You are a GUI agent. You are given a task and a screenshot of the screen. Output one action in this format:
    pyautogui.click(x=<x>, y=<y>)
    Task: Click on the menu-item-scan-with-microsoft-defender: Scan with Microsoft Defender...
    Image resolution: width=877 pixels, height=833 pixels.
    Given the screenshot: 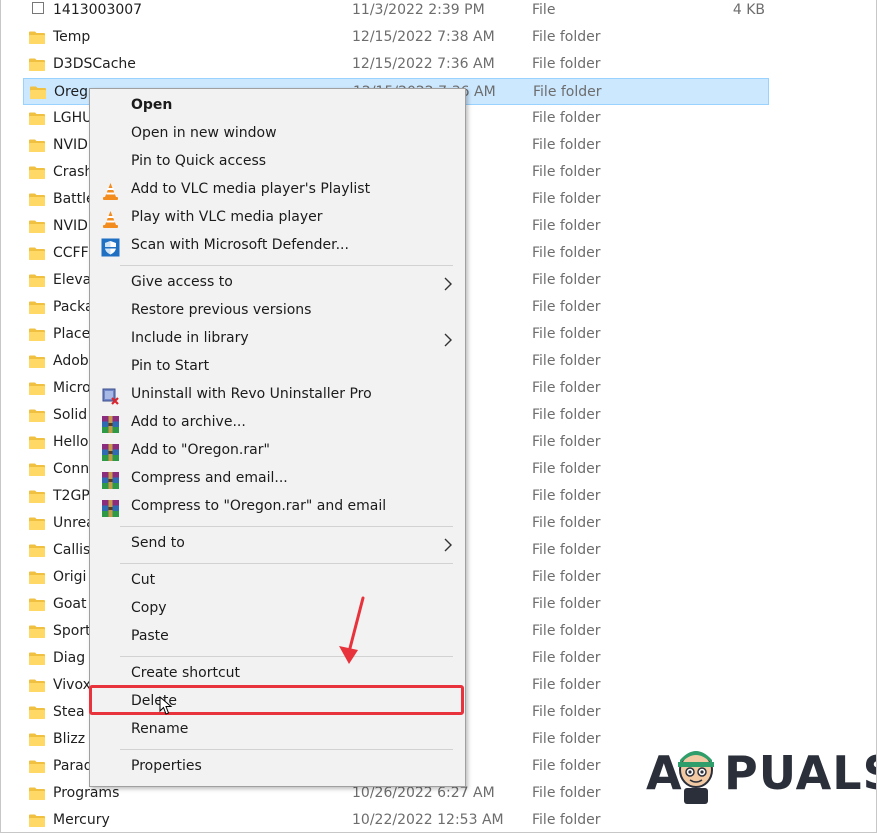 What is the action you would take?
    pyautogui.click(x=277, y=247)
    